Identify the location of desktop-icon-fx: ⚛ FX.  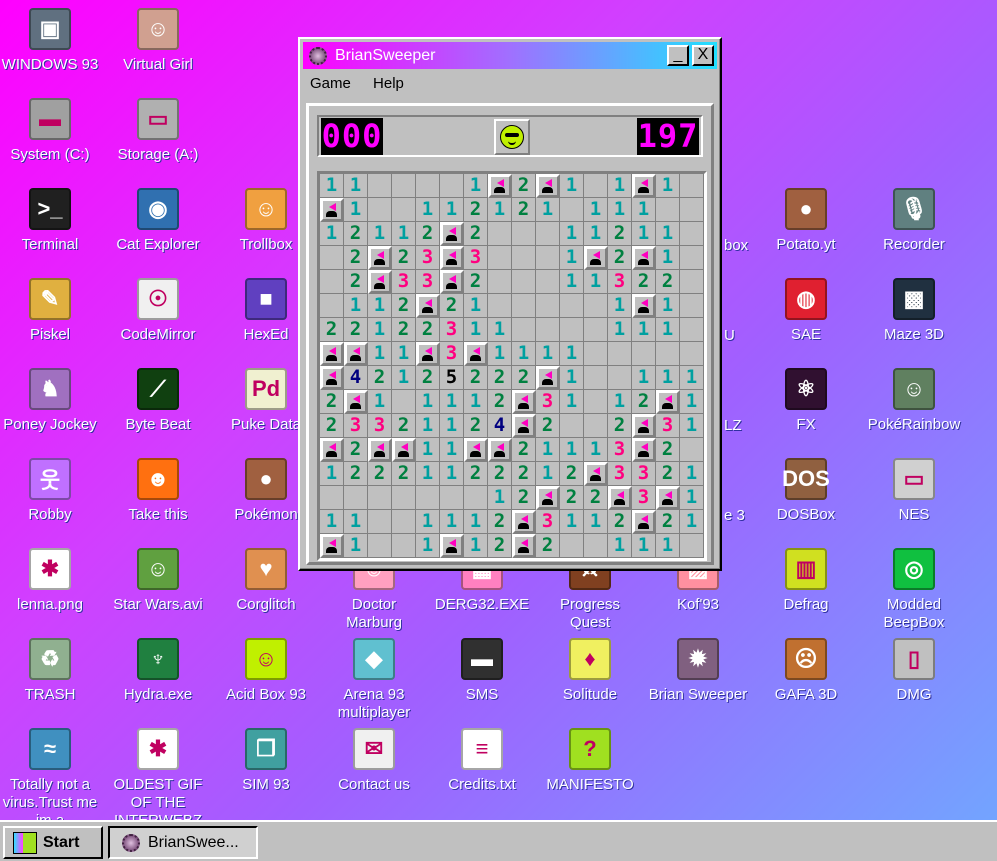
(806, 401).